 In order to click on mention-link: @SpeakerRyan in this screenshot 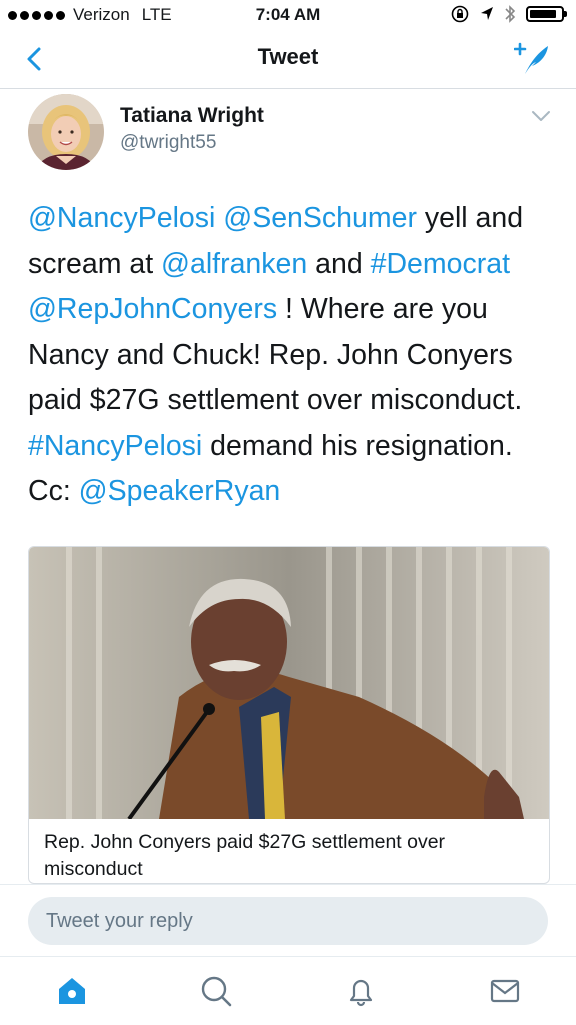, I will do `click(180, 491)`.